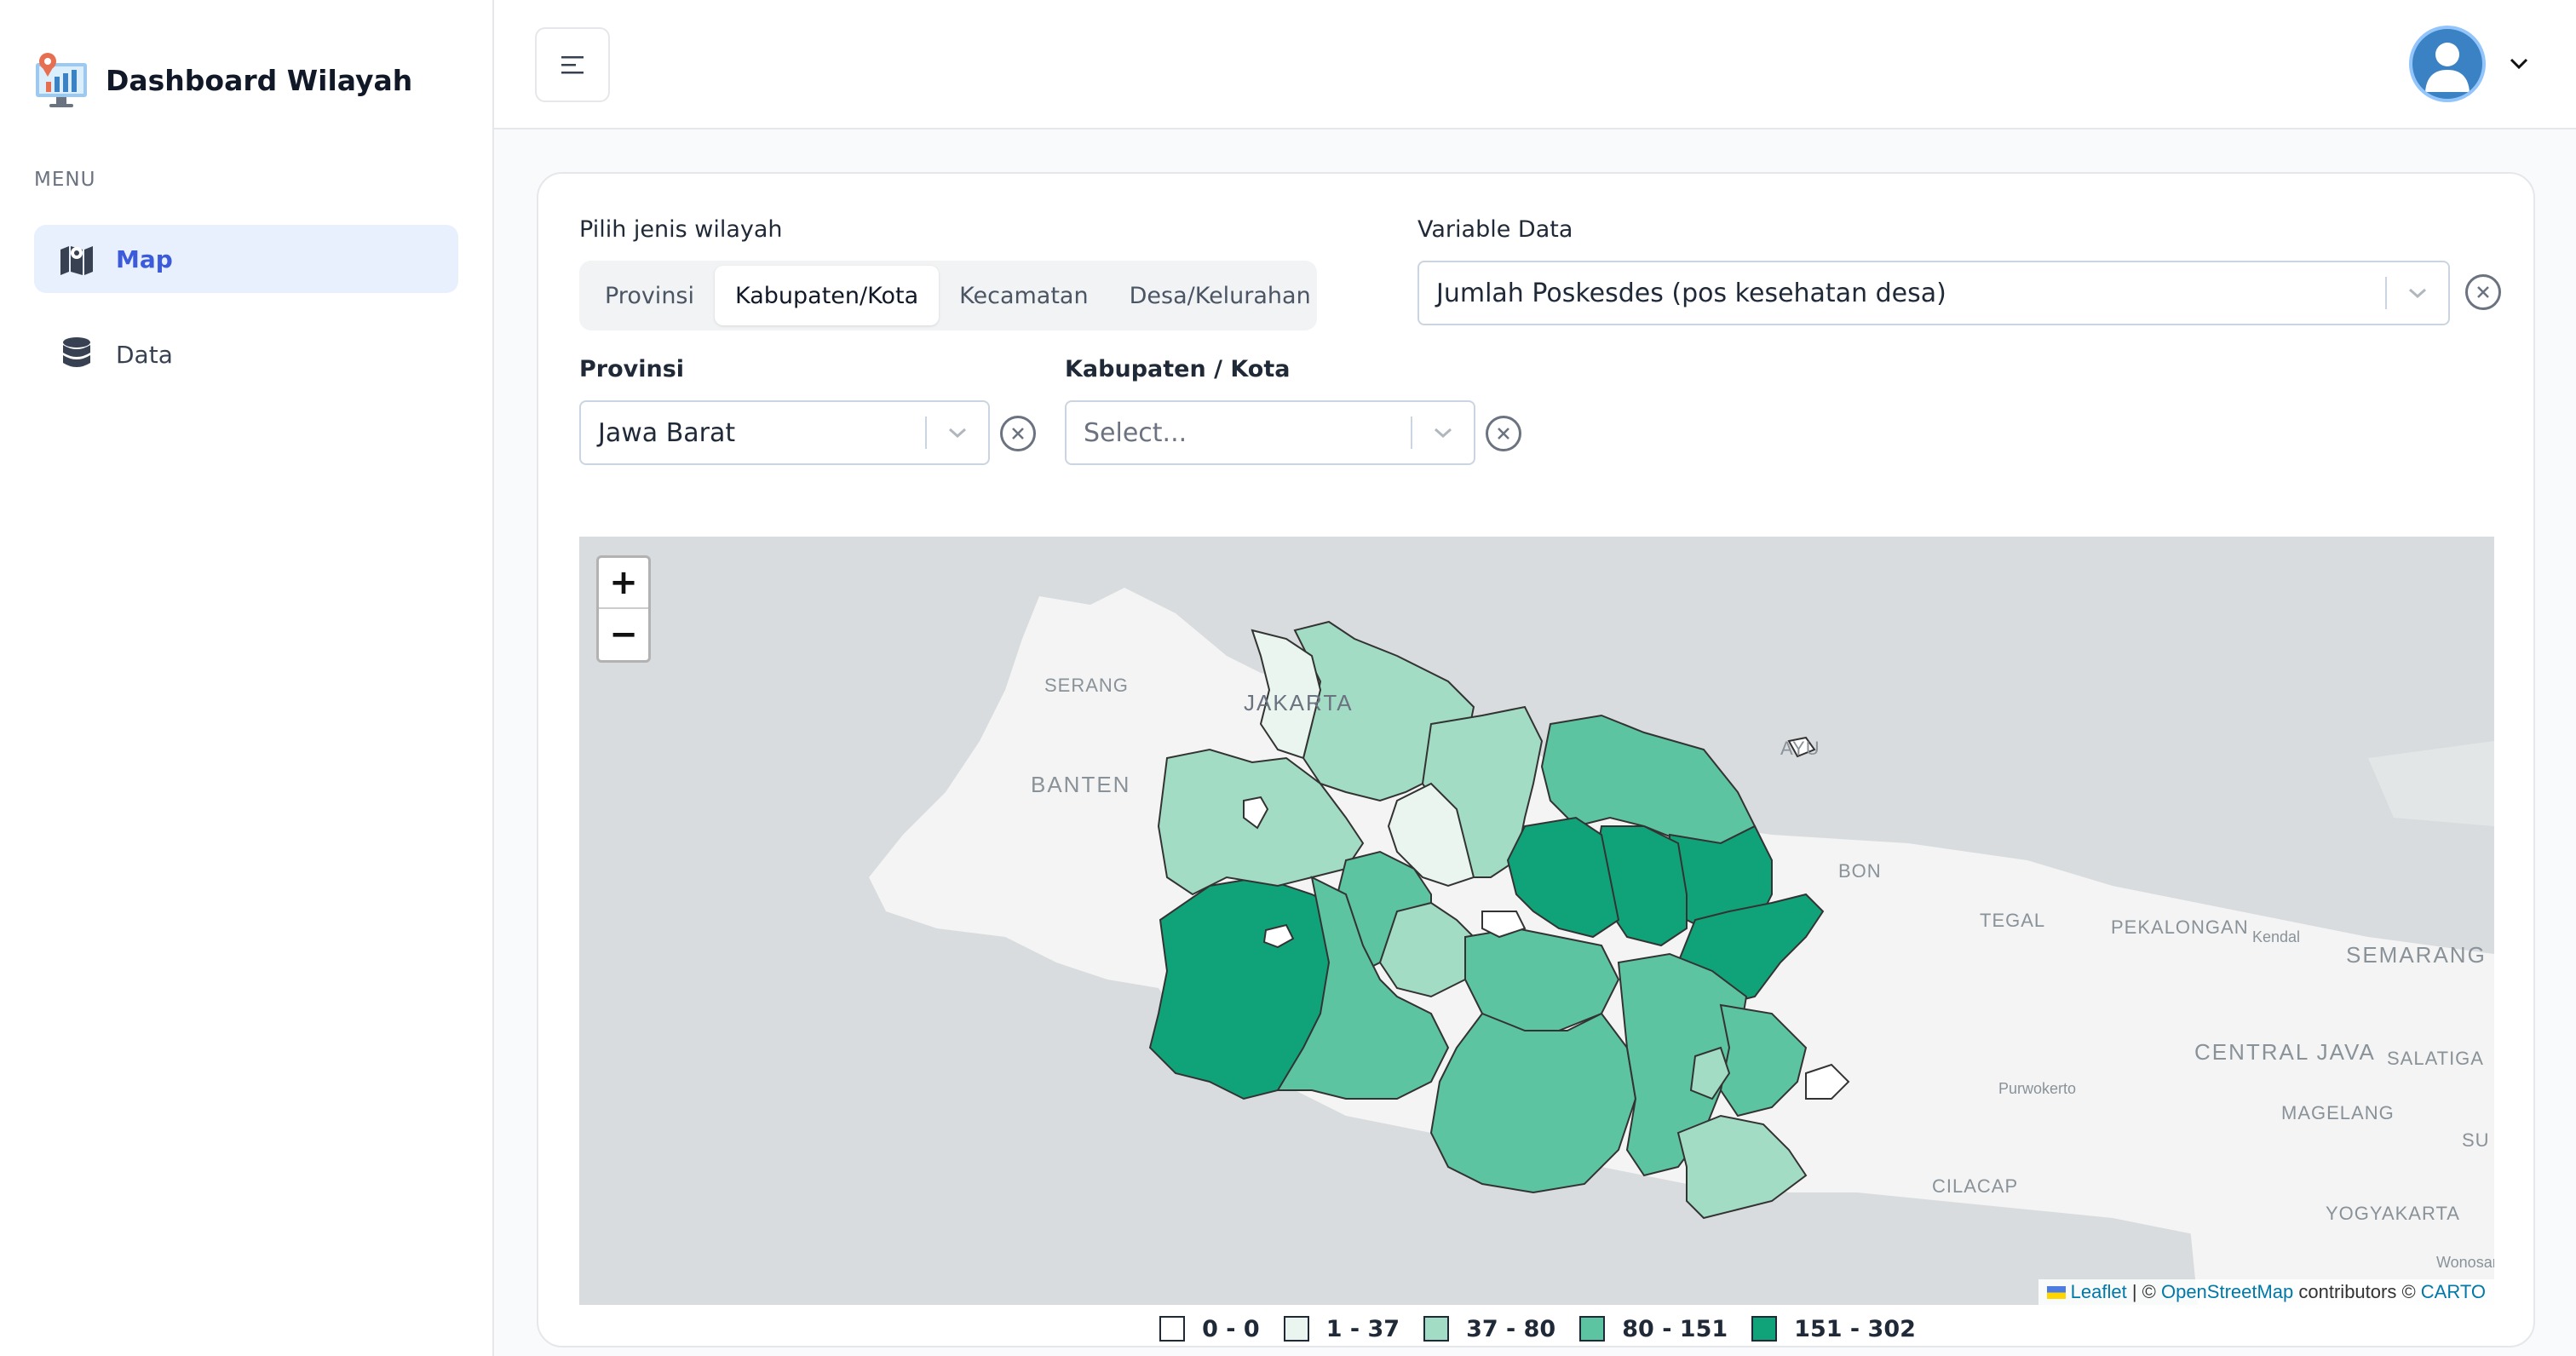 This screenshot has height=1356, width=2576. I want to click on map-icon, so click(77, 259).